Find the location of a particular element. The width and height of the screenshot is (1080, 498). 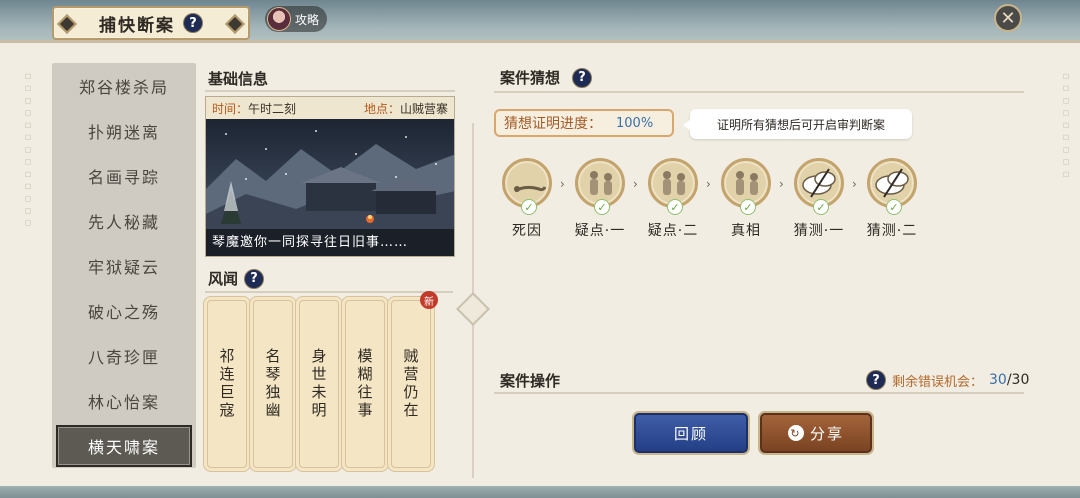

case-item: 牢狱疑云 is located at coordinates (124, 265).